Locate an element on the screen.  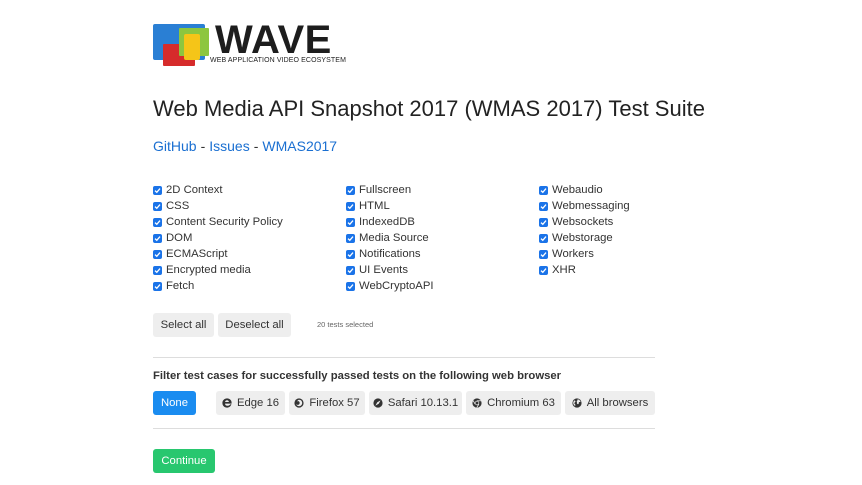
link-bar: GitHub - Issues - WMAS2017 is located at coordinates (245, 146).